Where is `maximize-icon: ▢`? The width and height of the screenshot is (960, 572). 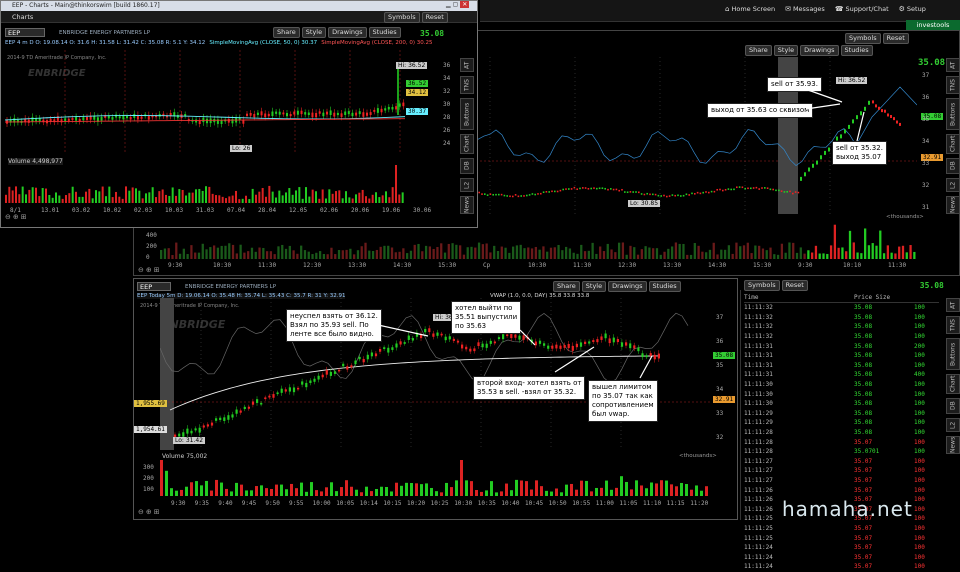 maximize-icon: ▢ is located at coordinates (456, 4).